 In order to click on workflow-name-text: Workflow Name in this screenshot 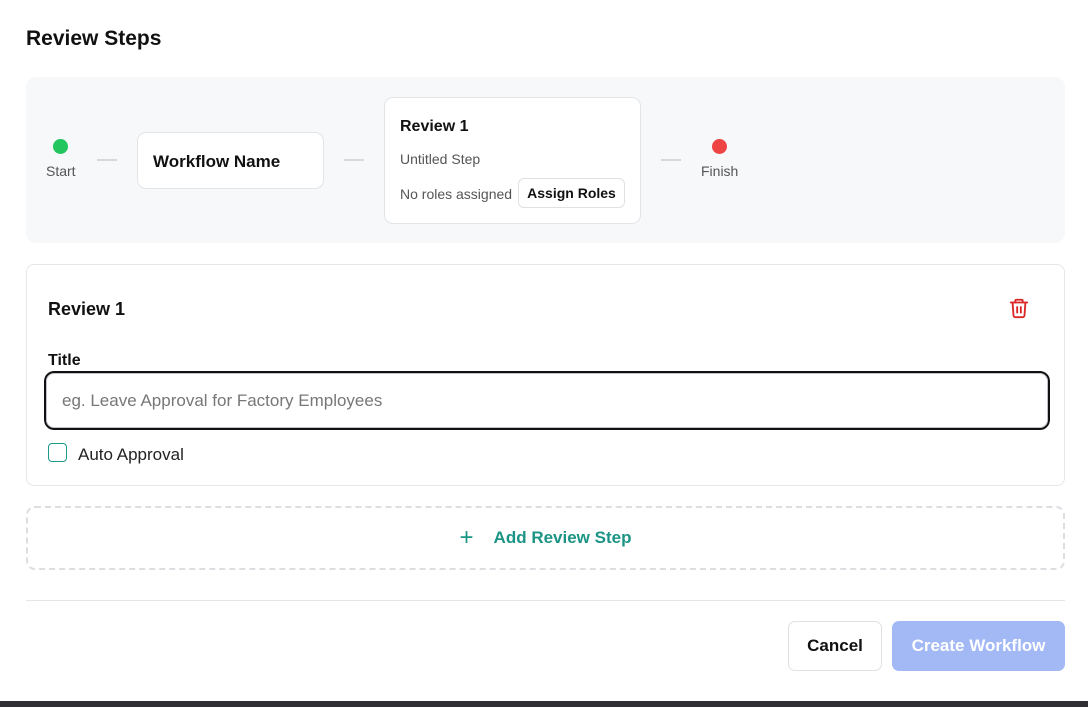, I will do `click(217, 161)`.